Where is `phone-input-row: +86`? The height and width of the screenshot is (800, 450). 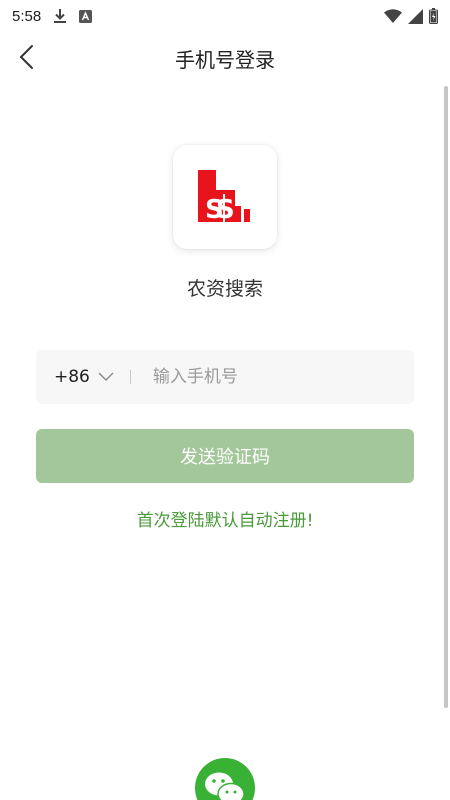 phone-input-row: +86 is located at coordinates (225, 377).